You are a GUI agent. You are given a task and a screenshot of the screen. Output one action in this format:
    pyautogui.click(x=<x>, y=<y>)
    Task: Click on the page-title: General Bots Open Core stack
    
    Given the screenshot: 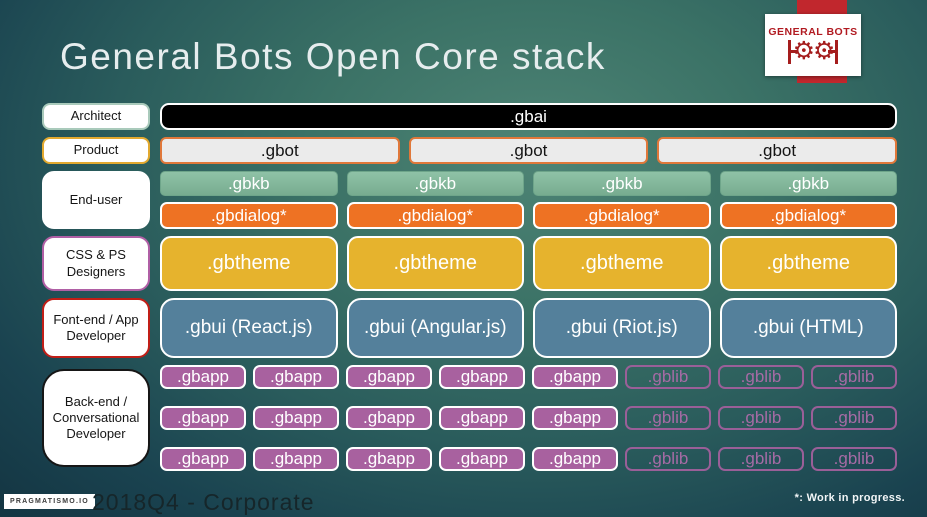 What is the action you would take?
    pyautogui.click(x=333, y=56)
    